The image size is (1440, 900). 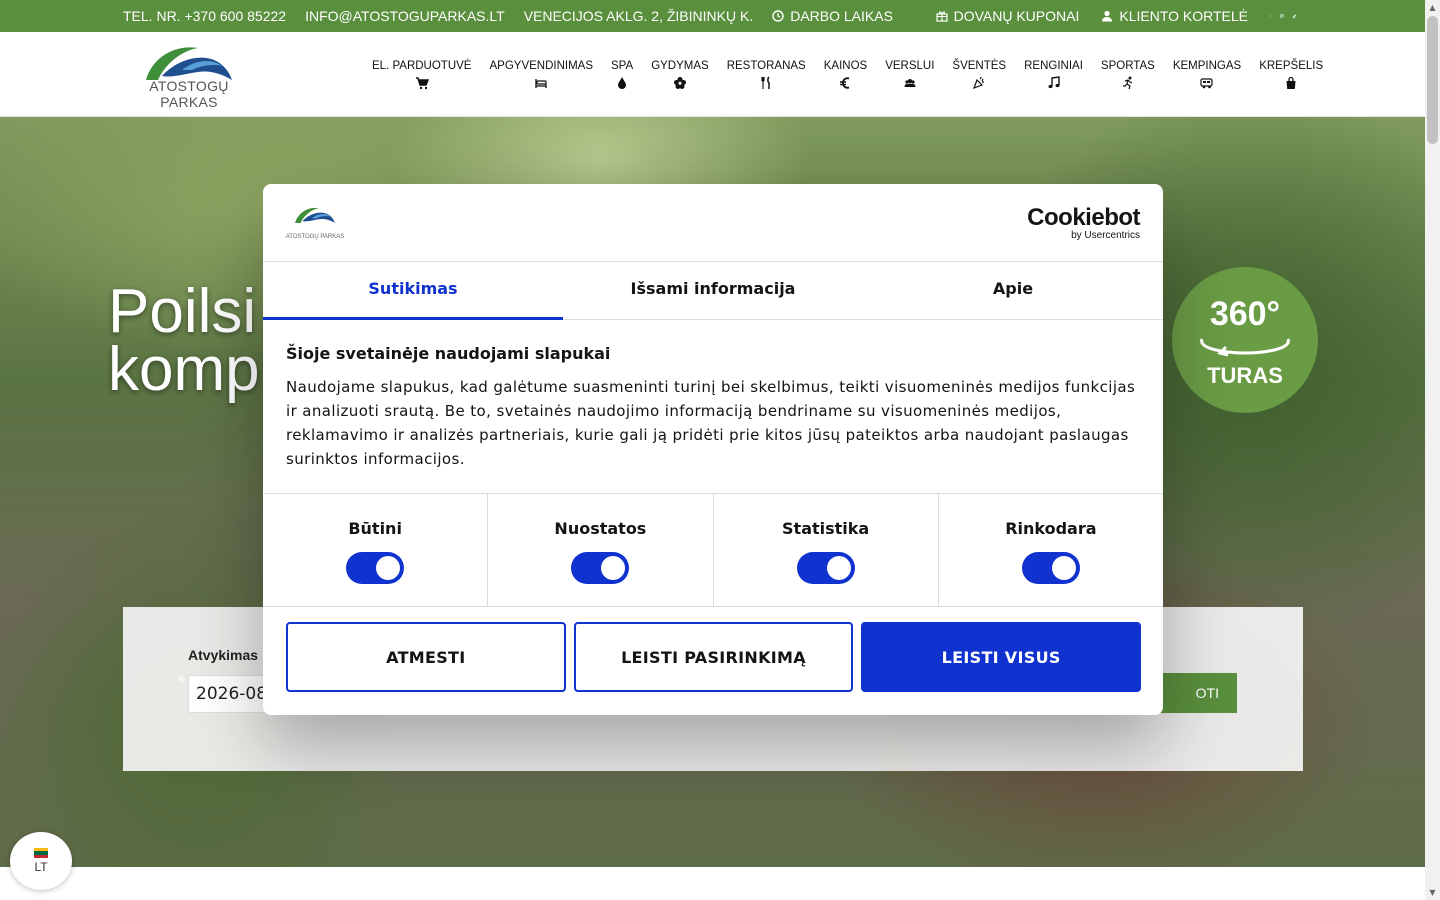 I want to click on toggle-statistics: Statistika, so click(x=826, y=550).